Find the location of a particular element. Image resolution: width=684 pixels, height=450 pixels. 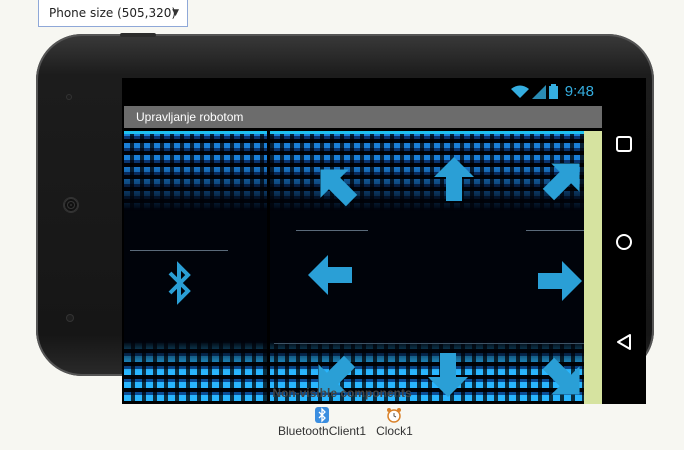

arrow-left-icon is located at coordinates (330, 275).